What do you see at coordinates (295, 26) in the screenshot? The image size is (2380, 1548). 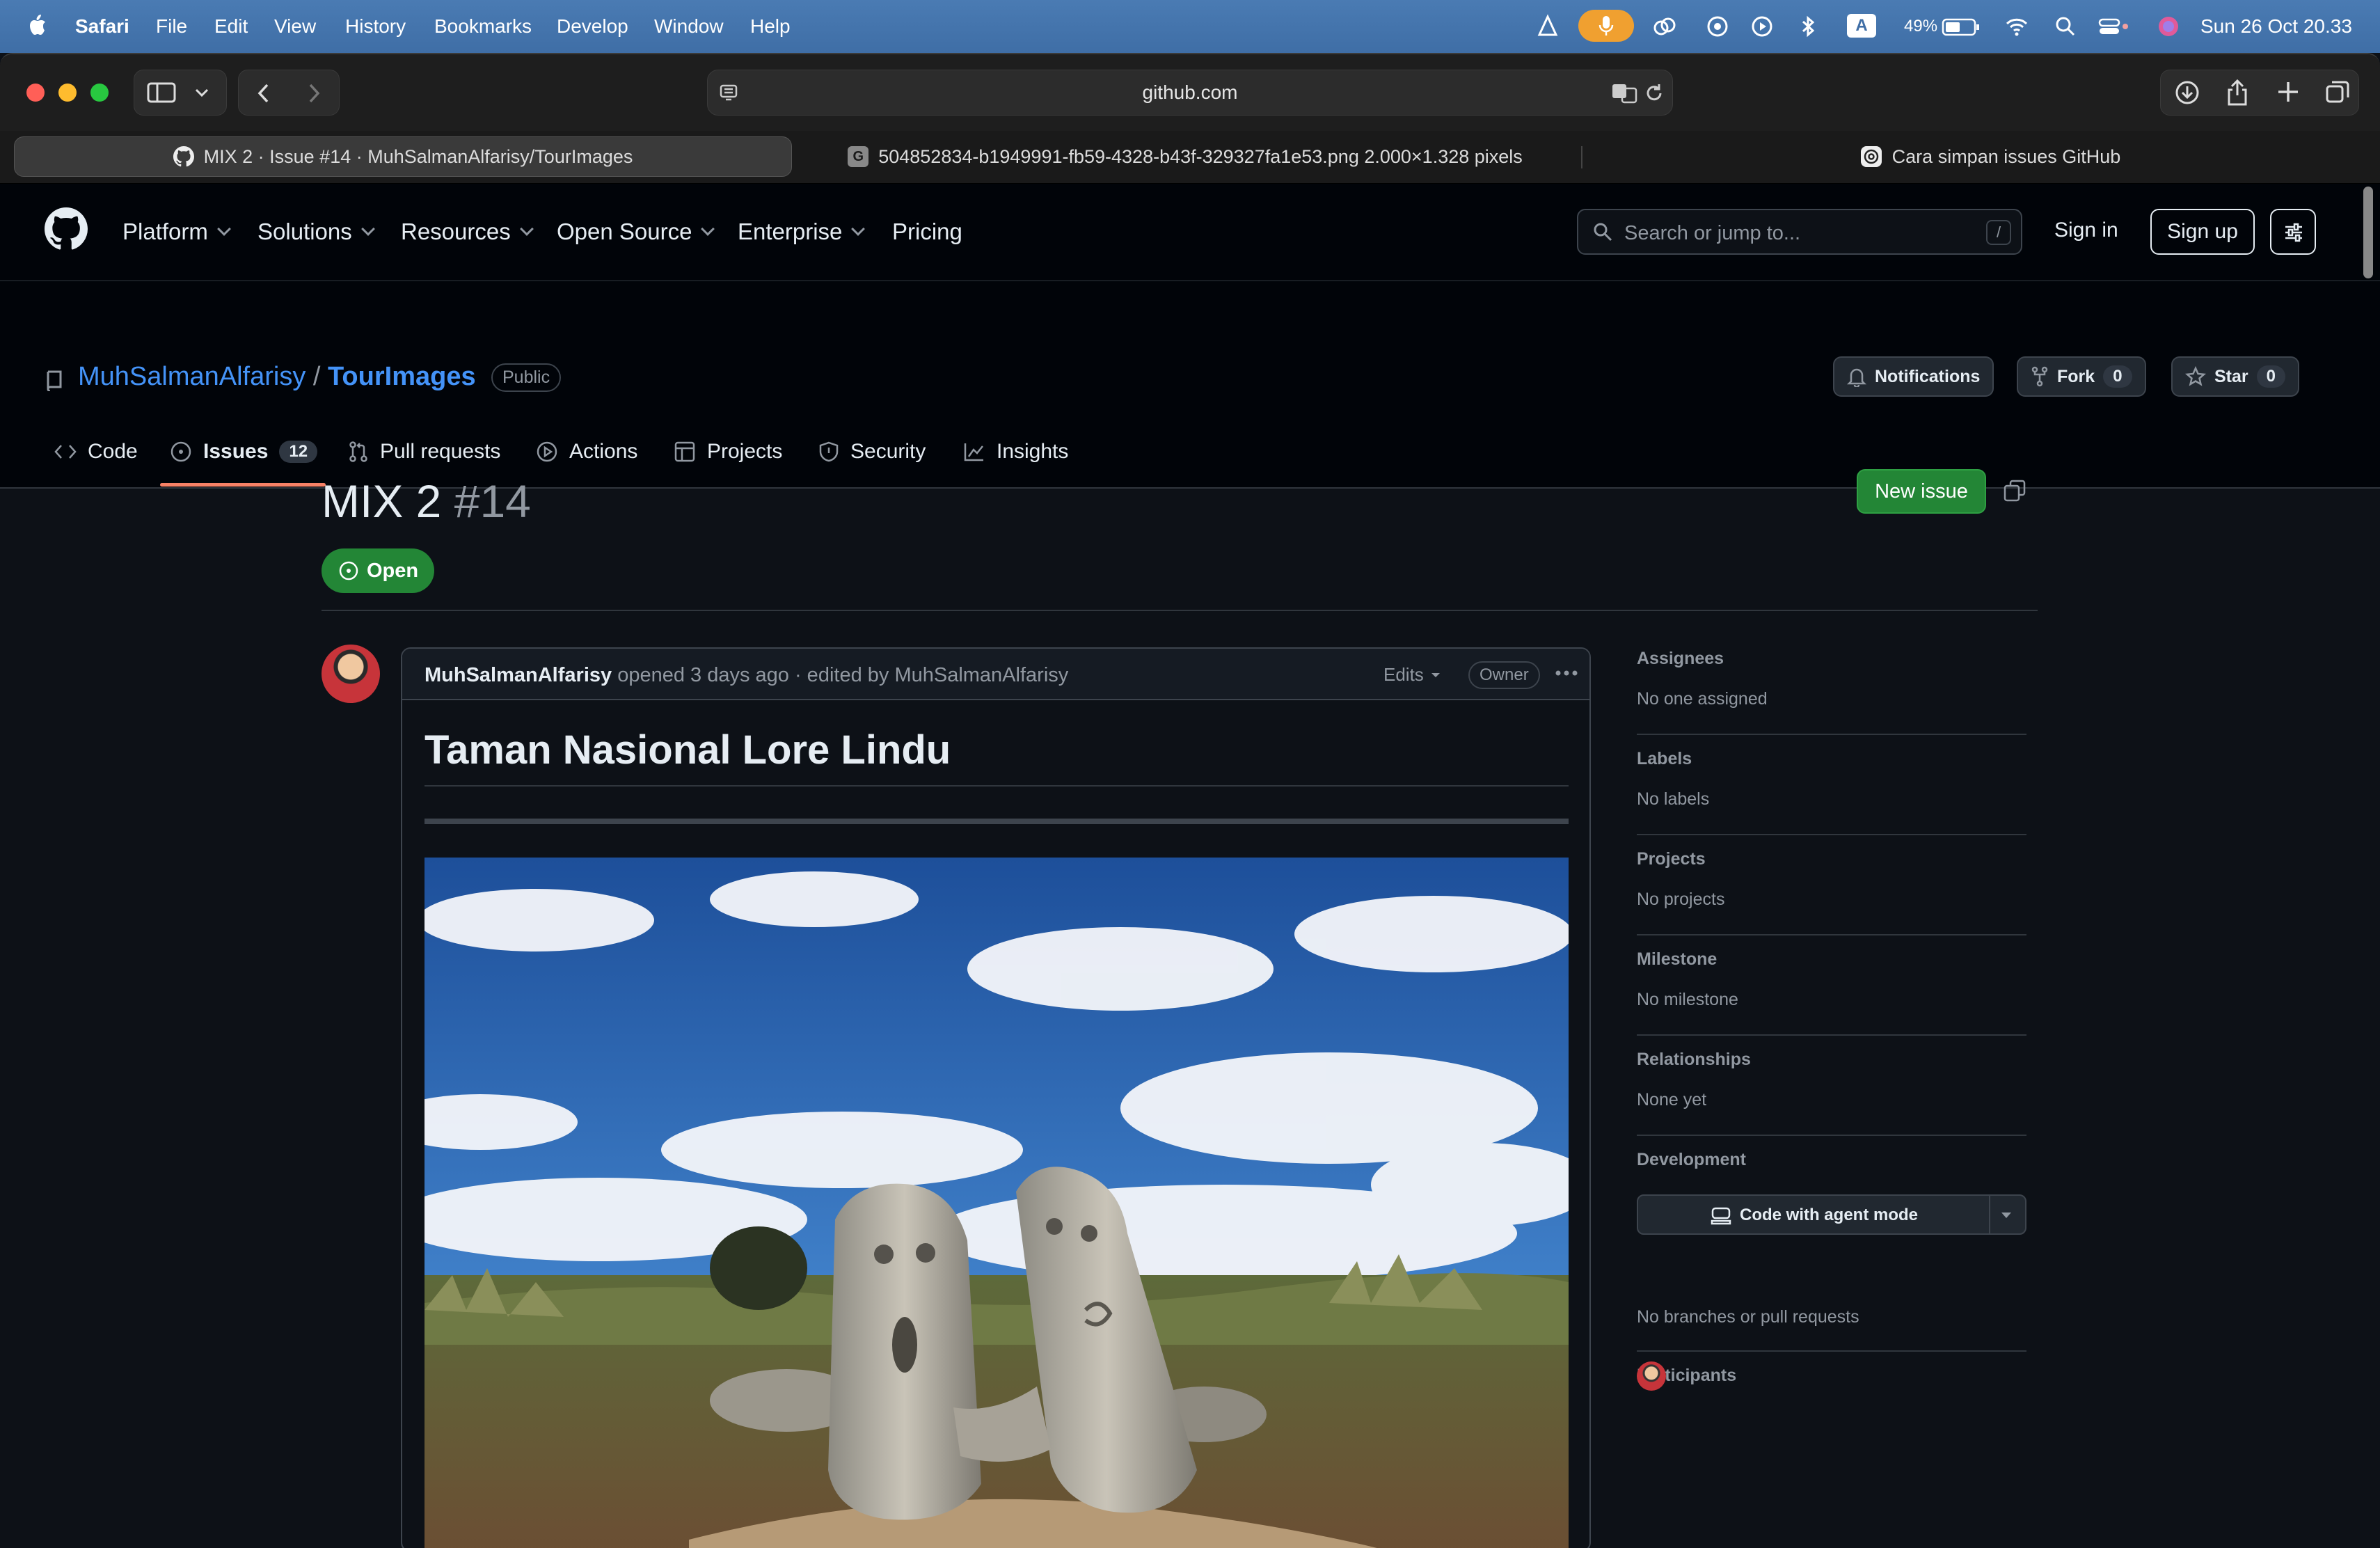 I see `menu-view: View` at bounding box center [295, 26].